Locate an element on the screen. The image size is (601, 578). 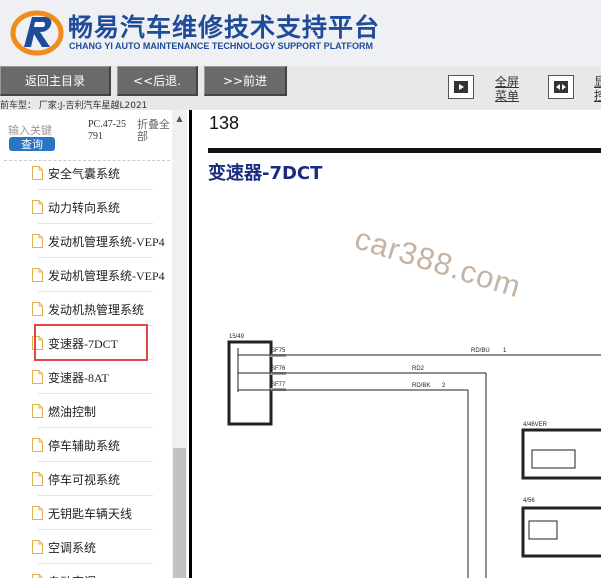
tree-item: 无钥匙车辆天线 is located at coordinates (85, 513).